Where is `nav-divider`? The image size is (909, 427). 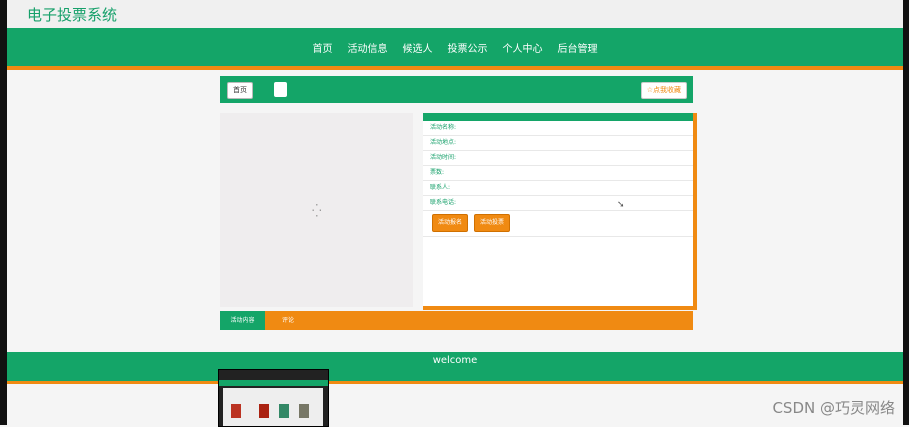
nav-divider is located at coordinates (455, 68).